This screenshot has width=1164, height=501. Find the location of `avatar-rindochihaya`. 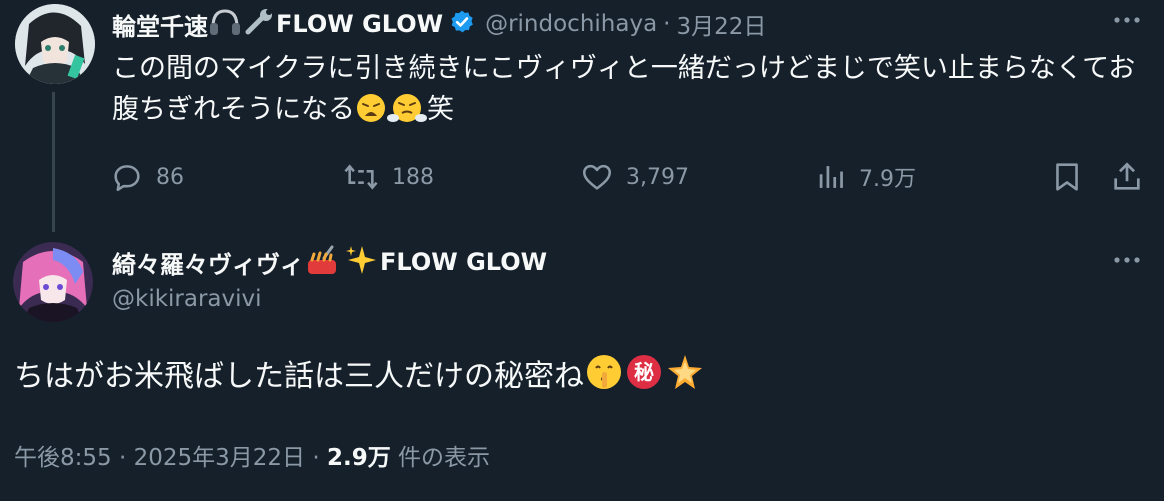

avatar-rindochihaya is located at coordinates (55, 44).